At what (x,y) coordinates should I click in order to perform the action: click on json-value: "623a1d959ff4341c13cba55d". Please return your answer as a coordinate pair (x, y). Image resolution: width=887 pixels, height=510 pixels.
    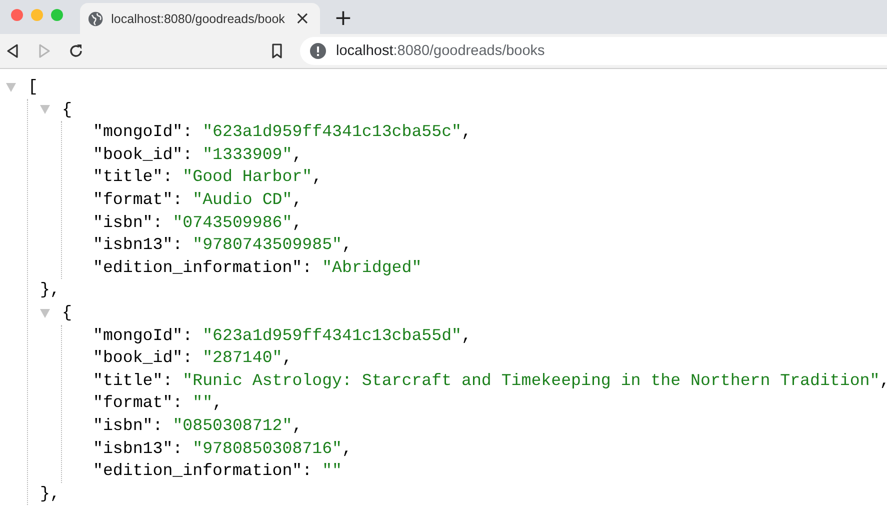
    Looking at the image, I should click on (332, 335).